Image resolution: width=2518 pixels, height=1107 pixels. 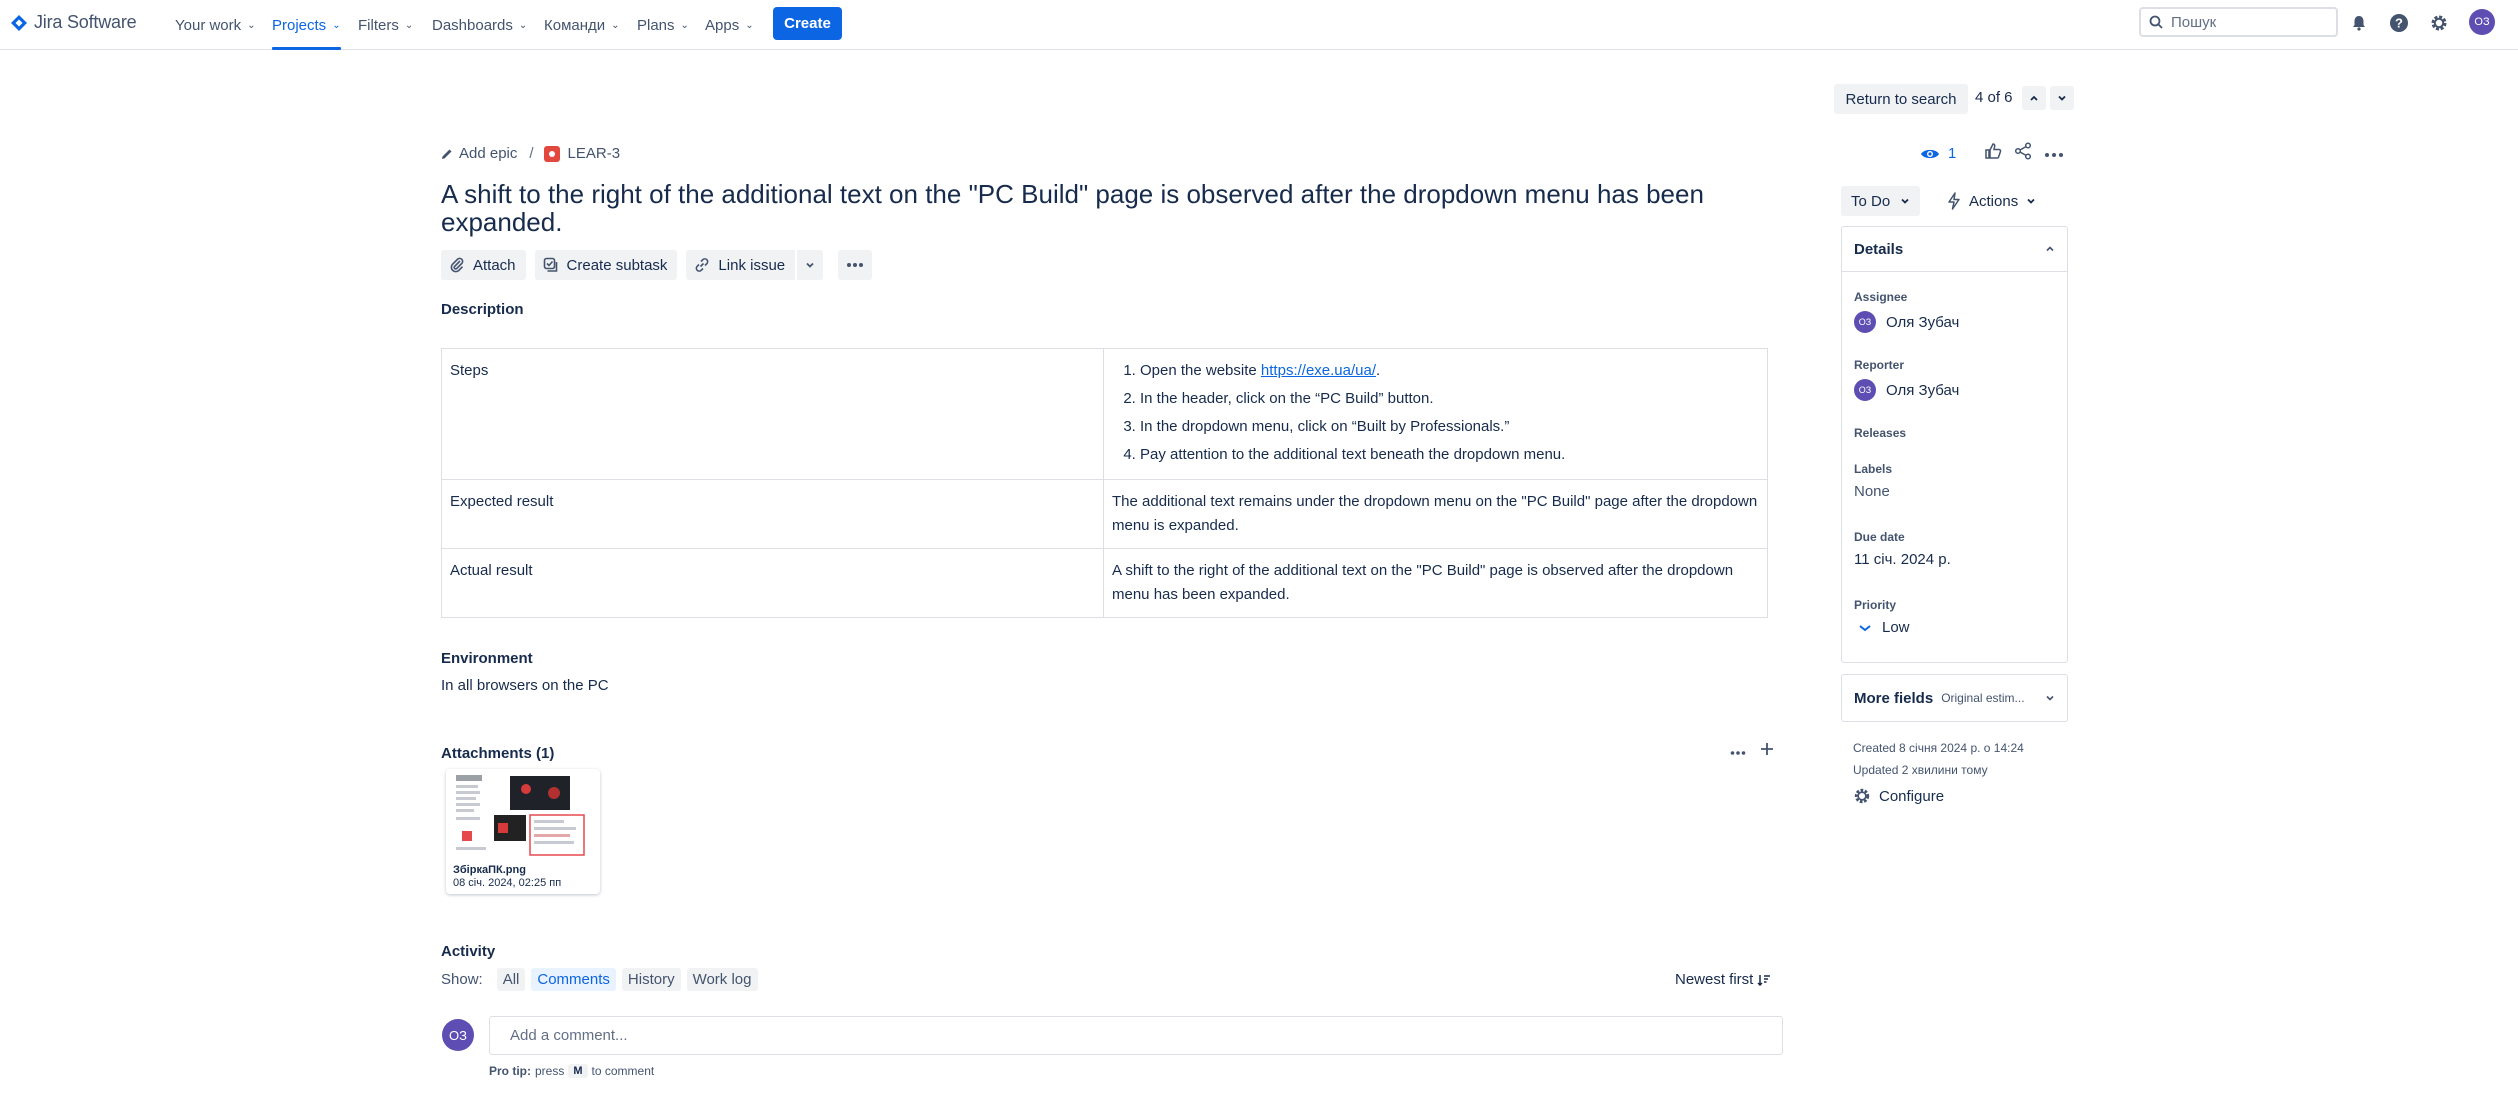 I want to click on activity-filter: Show: All Comments History Work log, so click(x=599, y=979).